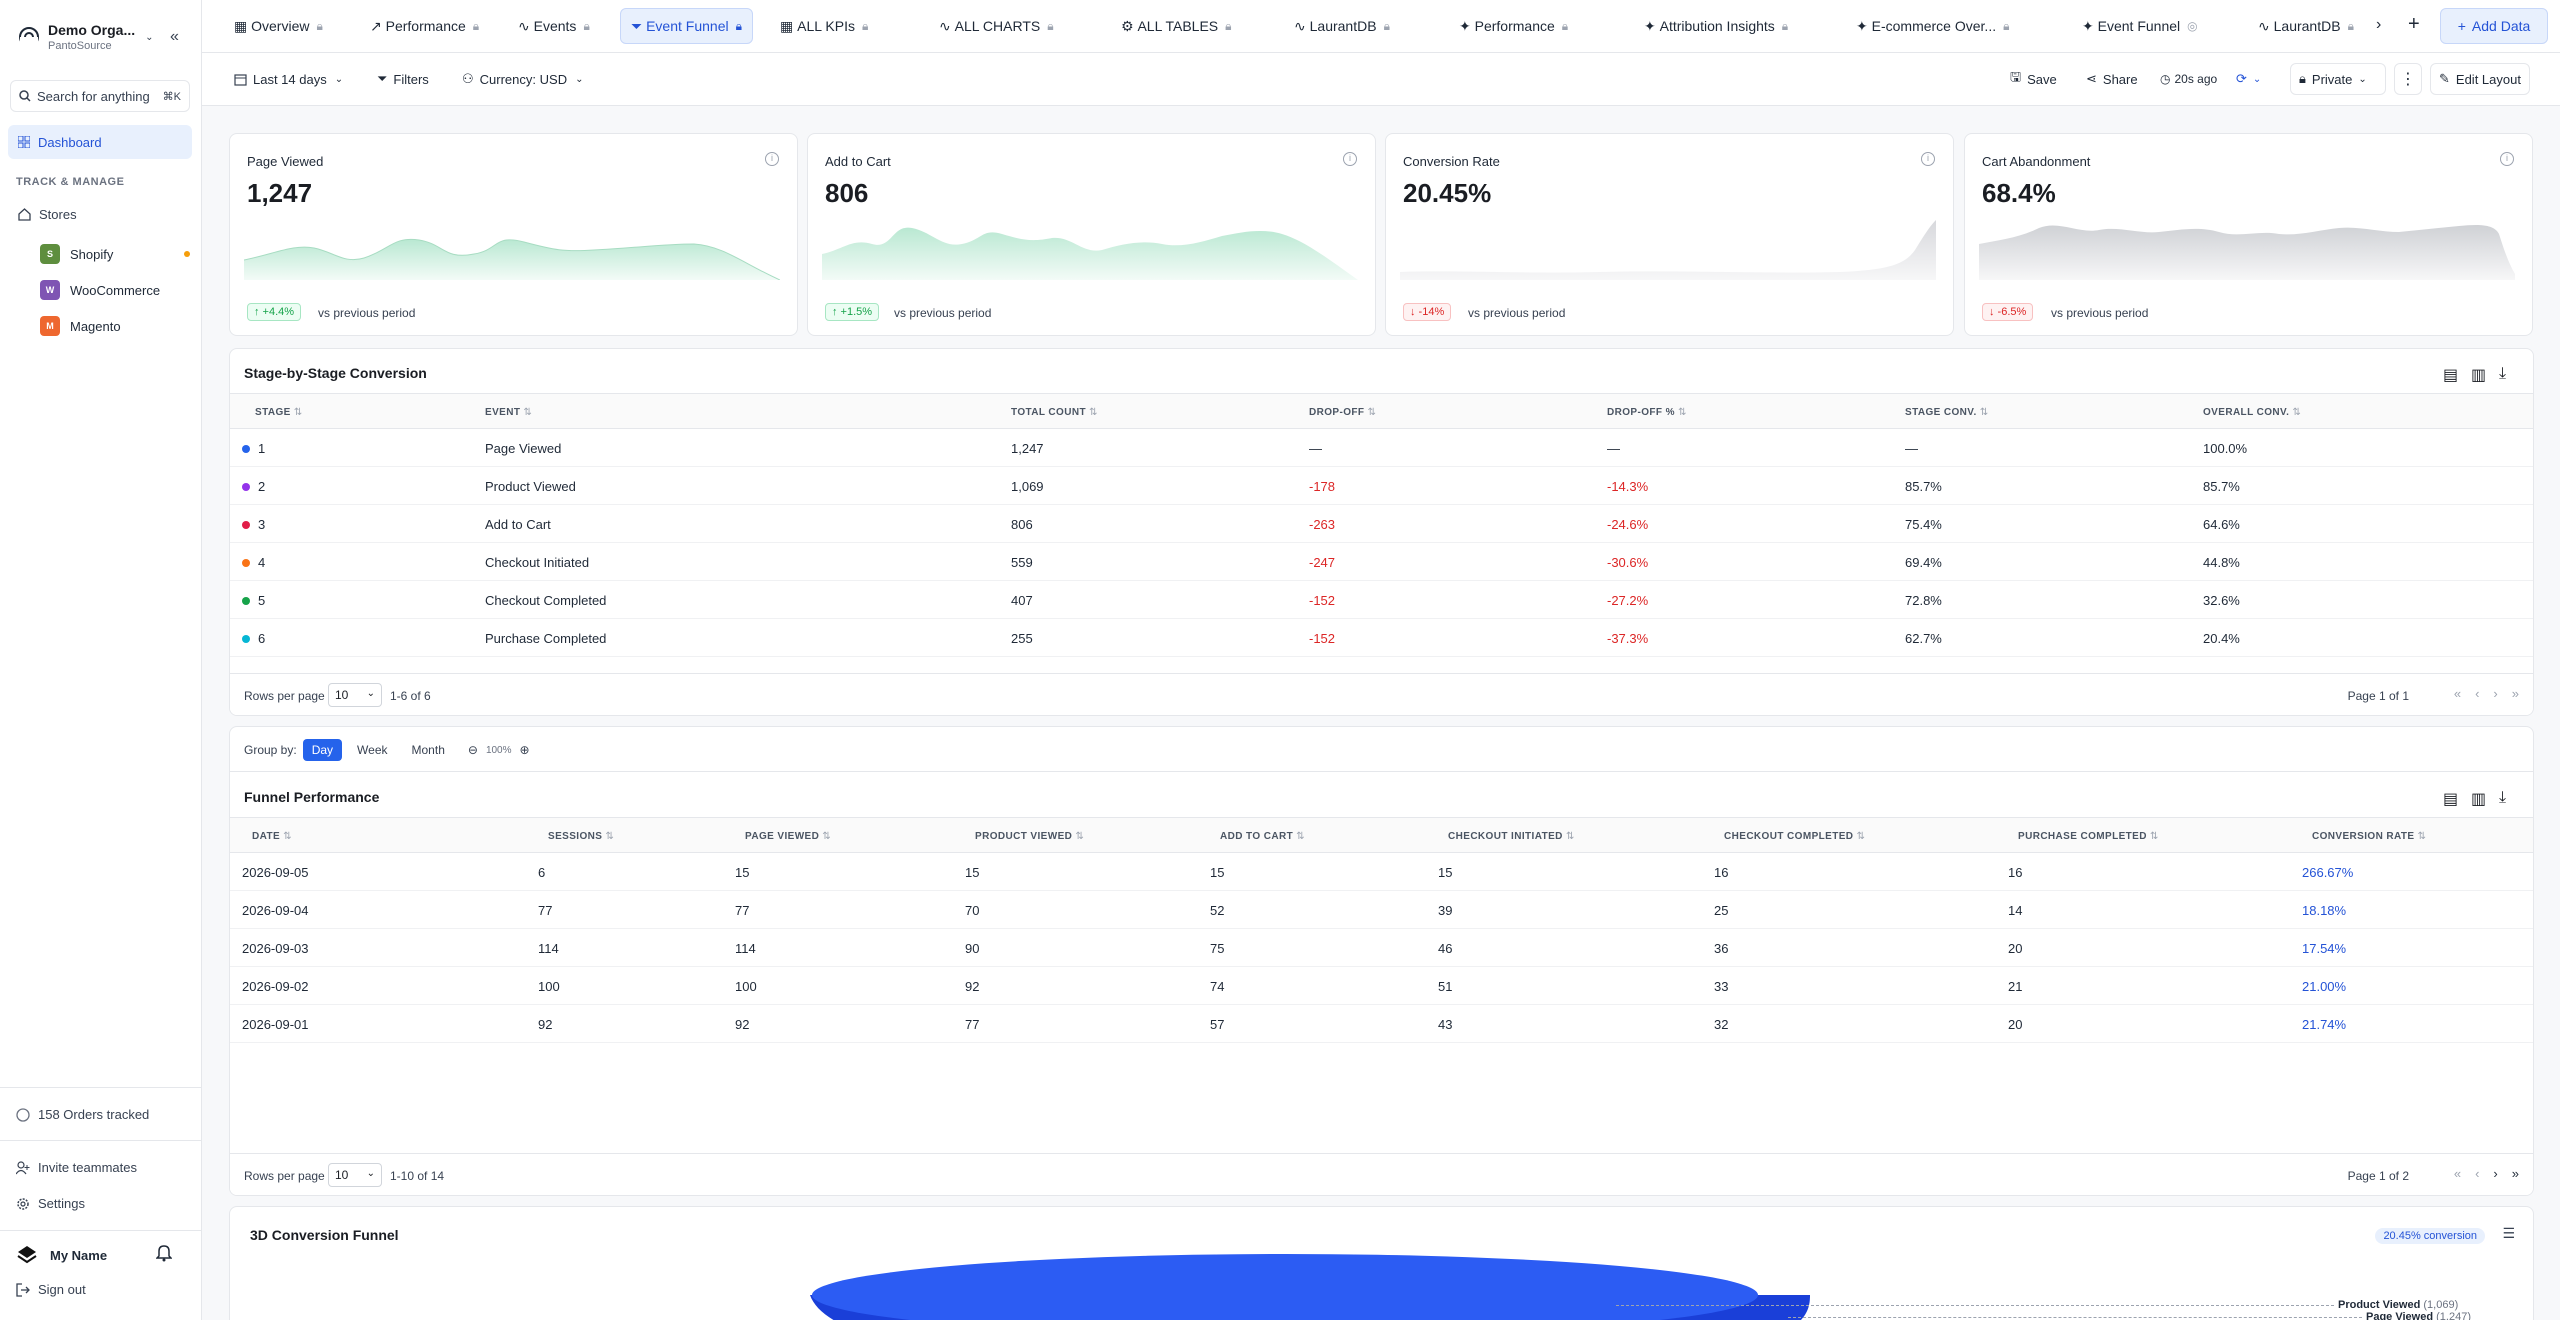 The height and width of the screenshot is (1320, 2560). What do you see at coordinates (1932, 26) in the screenshot?
I see `tab-ecommerce-overview: ✦ E-commerce Over... 🔒︎` at bounding box center [1932, 26].